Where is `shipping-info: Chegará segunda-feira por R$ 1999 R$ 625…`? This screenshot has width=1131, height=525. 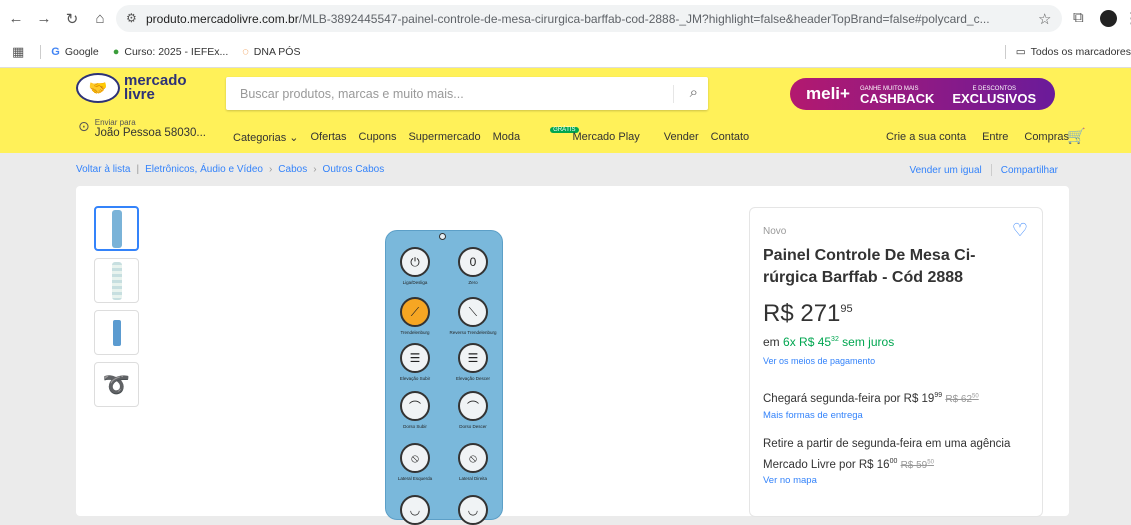 shipping-info: Chegará segunda-feira por R$ 1999 R$ 625… is located at coordinates (871, 398).